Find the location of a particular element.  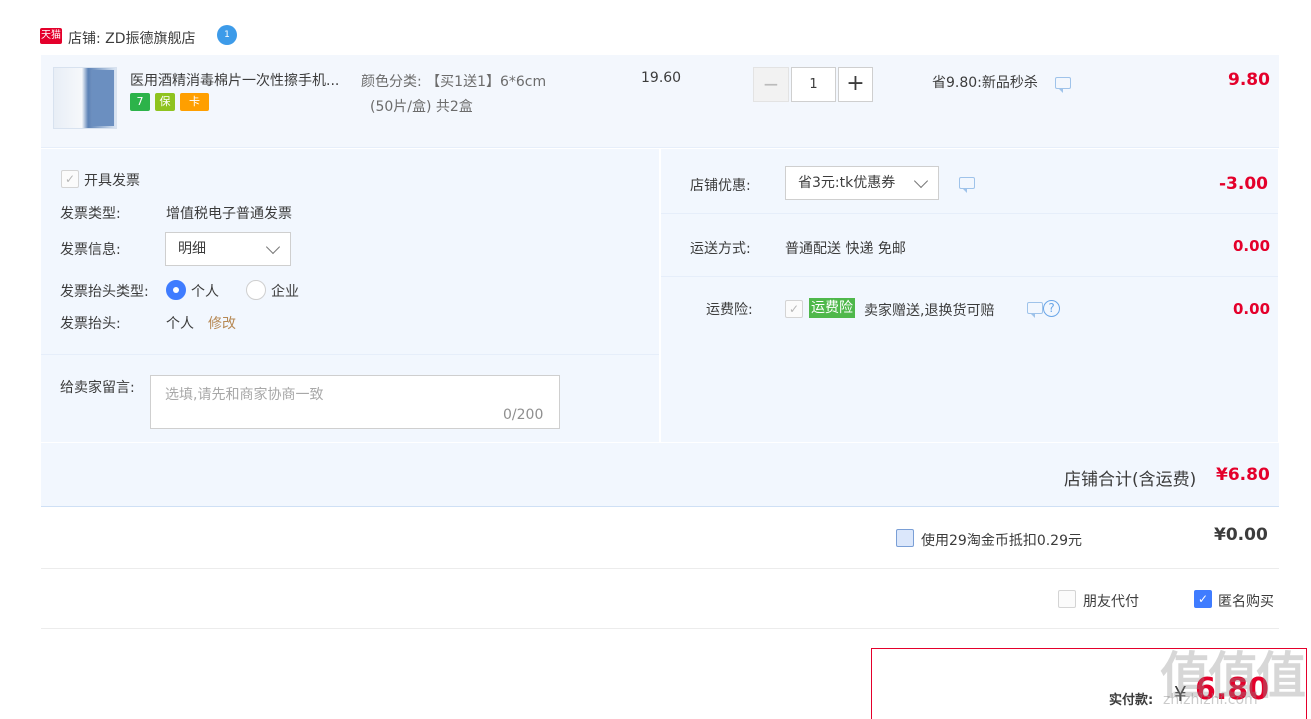

promotion-info-icon is located at coordinates (1063, 85).